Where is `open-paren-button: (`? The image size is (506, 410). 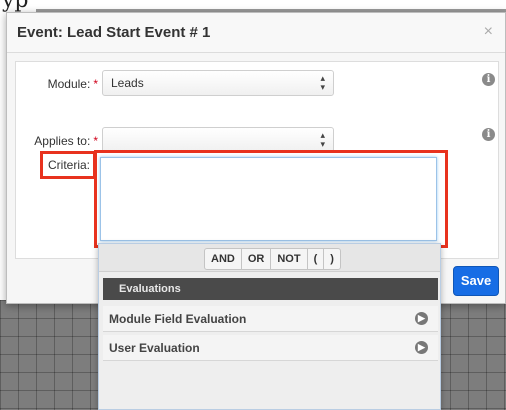 open-paren-button: ( is located at coordinates (316, 259).